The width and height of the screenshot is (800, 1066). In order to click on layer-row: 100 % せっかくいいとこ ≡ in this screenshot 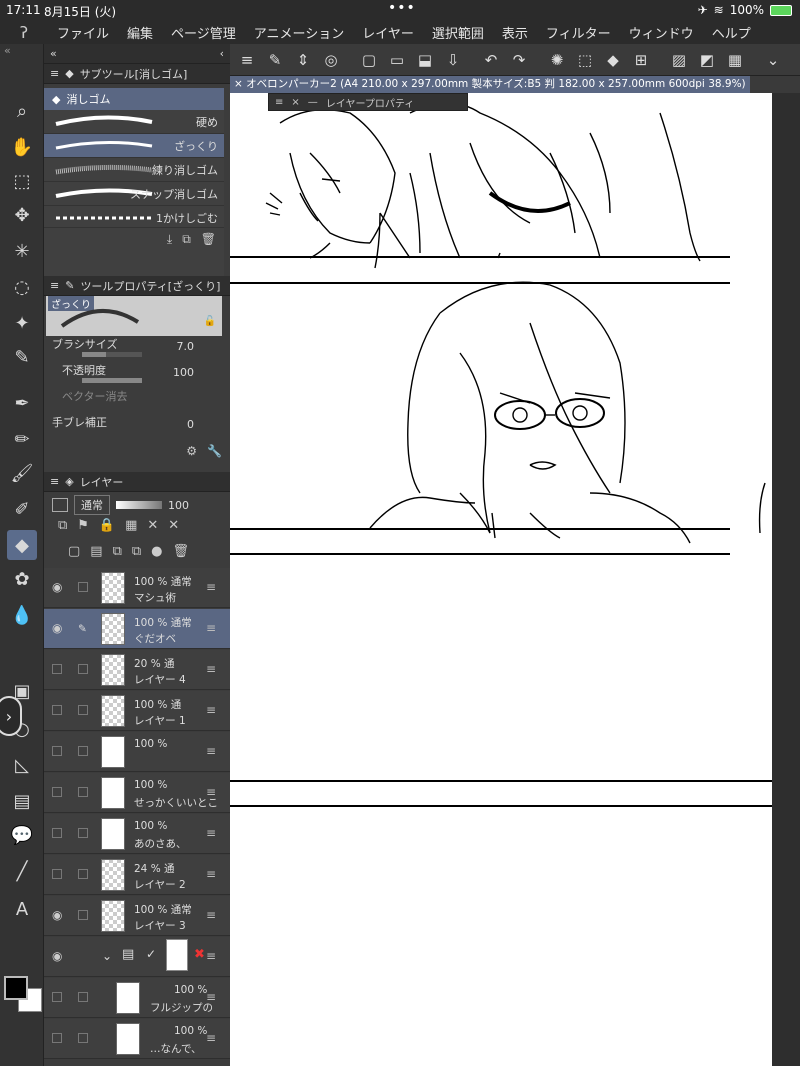, I will do `click(137, 793)`.